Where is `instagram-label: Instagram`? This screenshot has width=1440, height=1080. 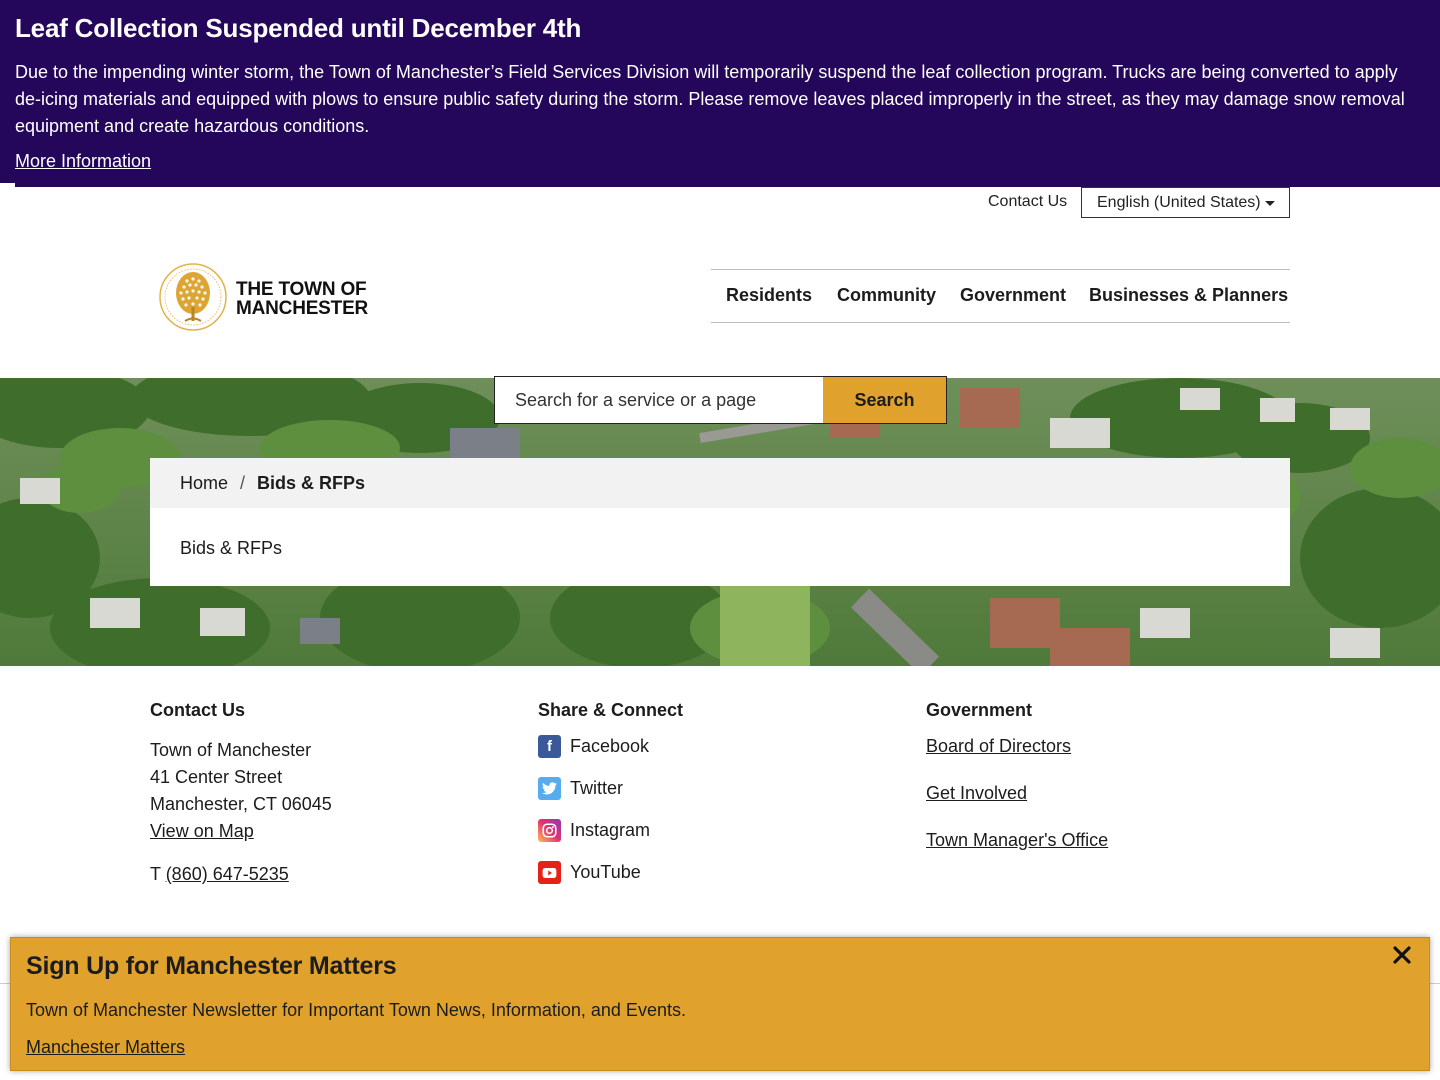 instagram-label: Instagram is located at coordinates (610, 830).